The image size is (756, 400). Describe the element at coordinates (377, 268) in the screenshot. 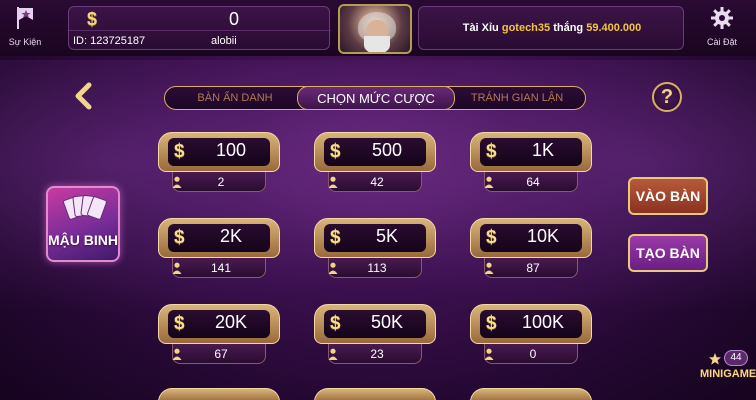

I see `player-count: 113` at that location.